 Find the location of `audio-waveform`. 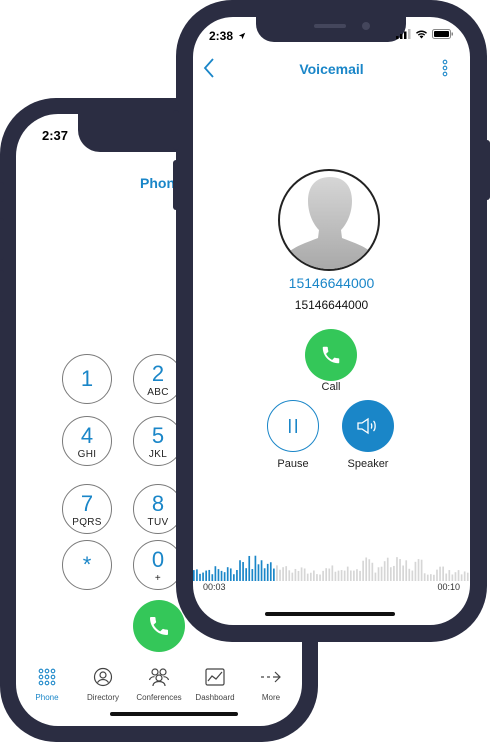

audio-waveform is located at coordinates (331, 567).